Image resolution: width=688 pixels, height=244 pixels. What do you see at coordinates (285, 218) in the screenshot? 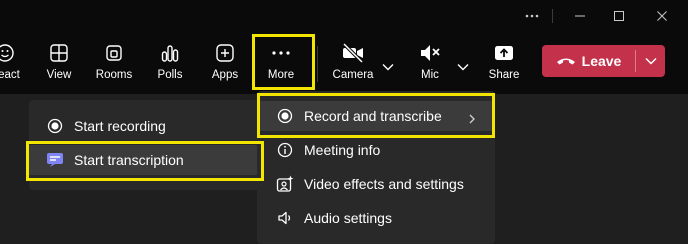
I see `speaker-icon` at bounding box center [285, 218].